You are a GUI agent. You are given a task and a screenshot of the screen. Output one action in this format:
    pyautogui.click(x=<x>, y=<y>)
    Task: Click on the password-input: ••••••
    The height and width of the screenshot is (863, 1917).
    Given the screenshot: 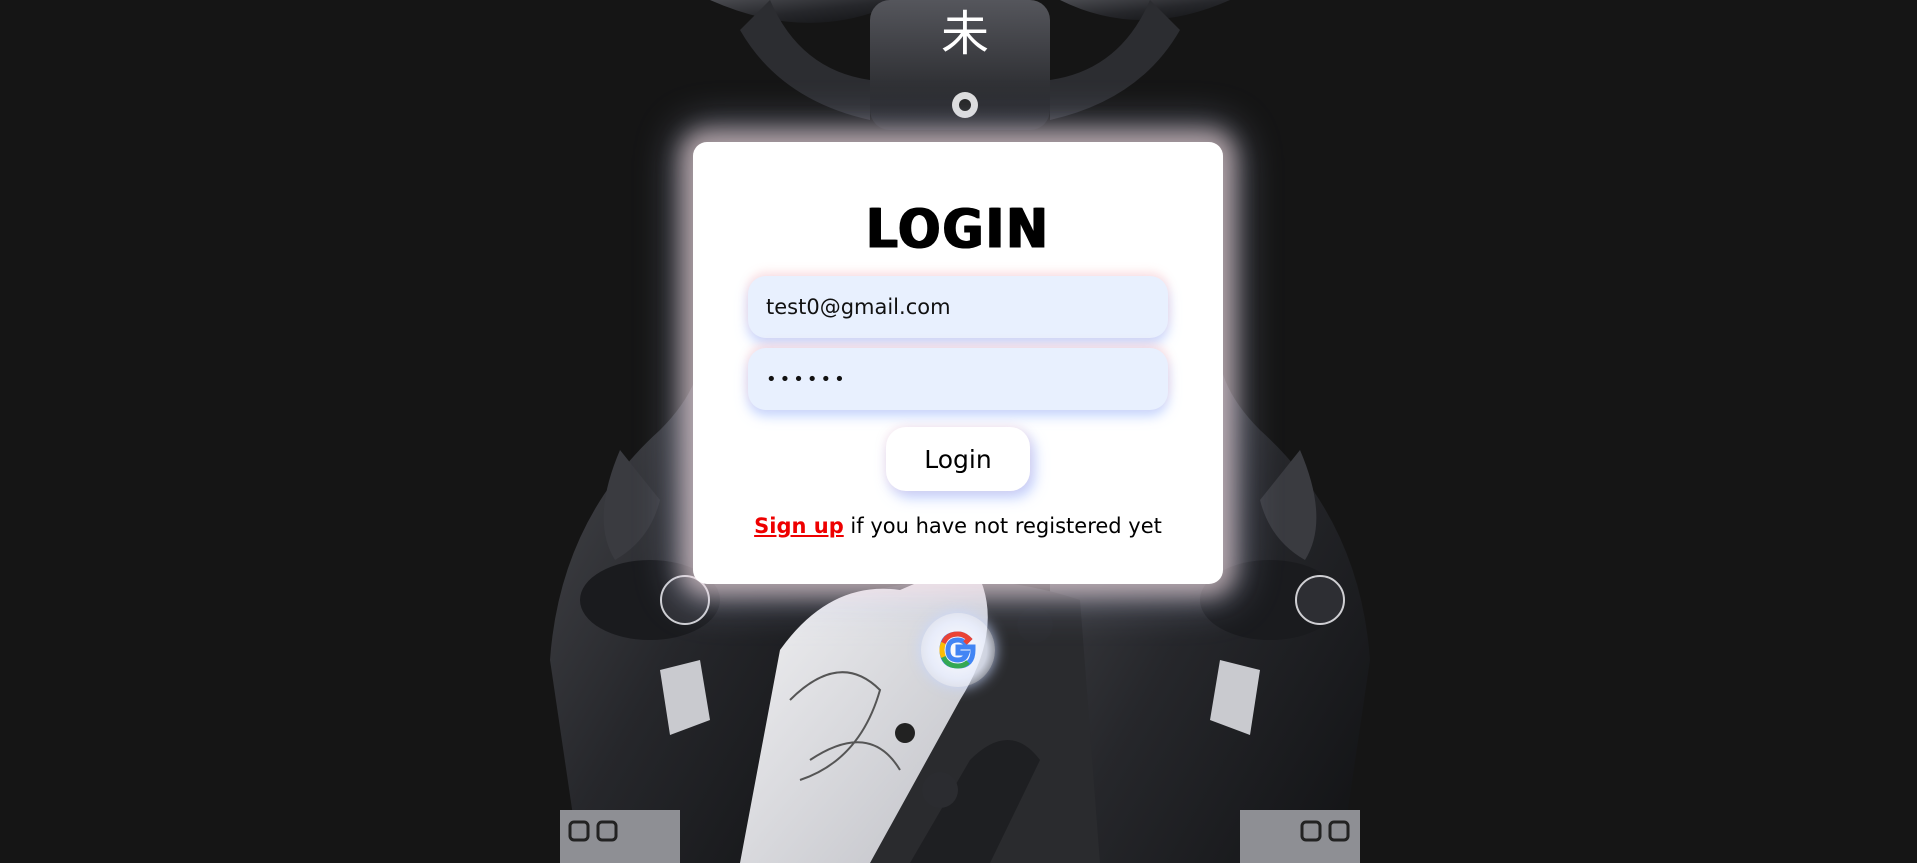 What is the action you would take?
    pyautogui.click(x=958, y=379)
    